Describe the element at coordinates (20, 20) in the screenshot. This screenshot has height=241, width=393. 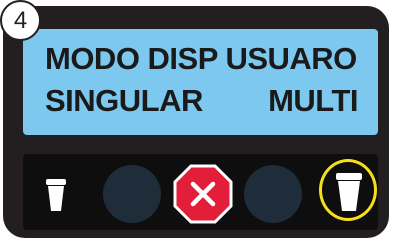
I see `step-number-badge: 4` at that location.